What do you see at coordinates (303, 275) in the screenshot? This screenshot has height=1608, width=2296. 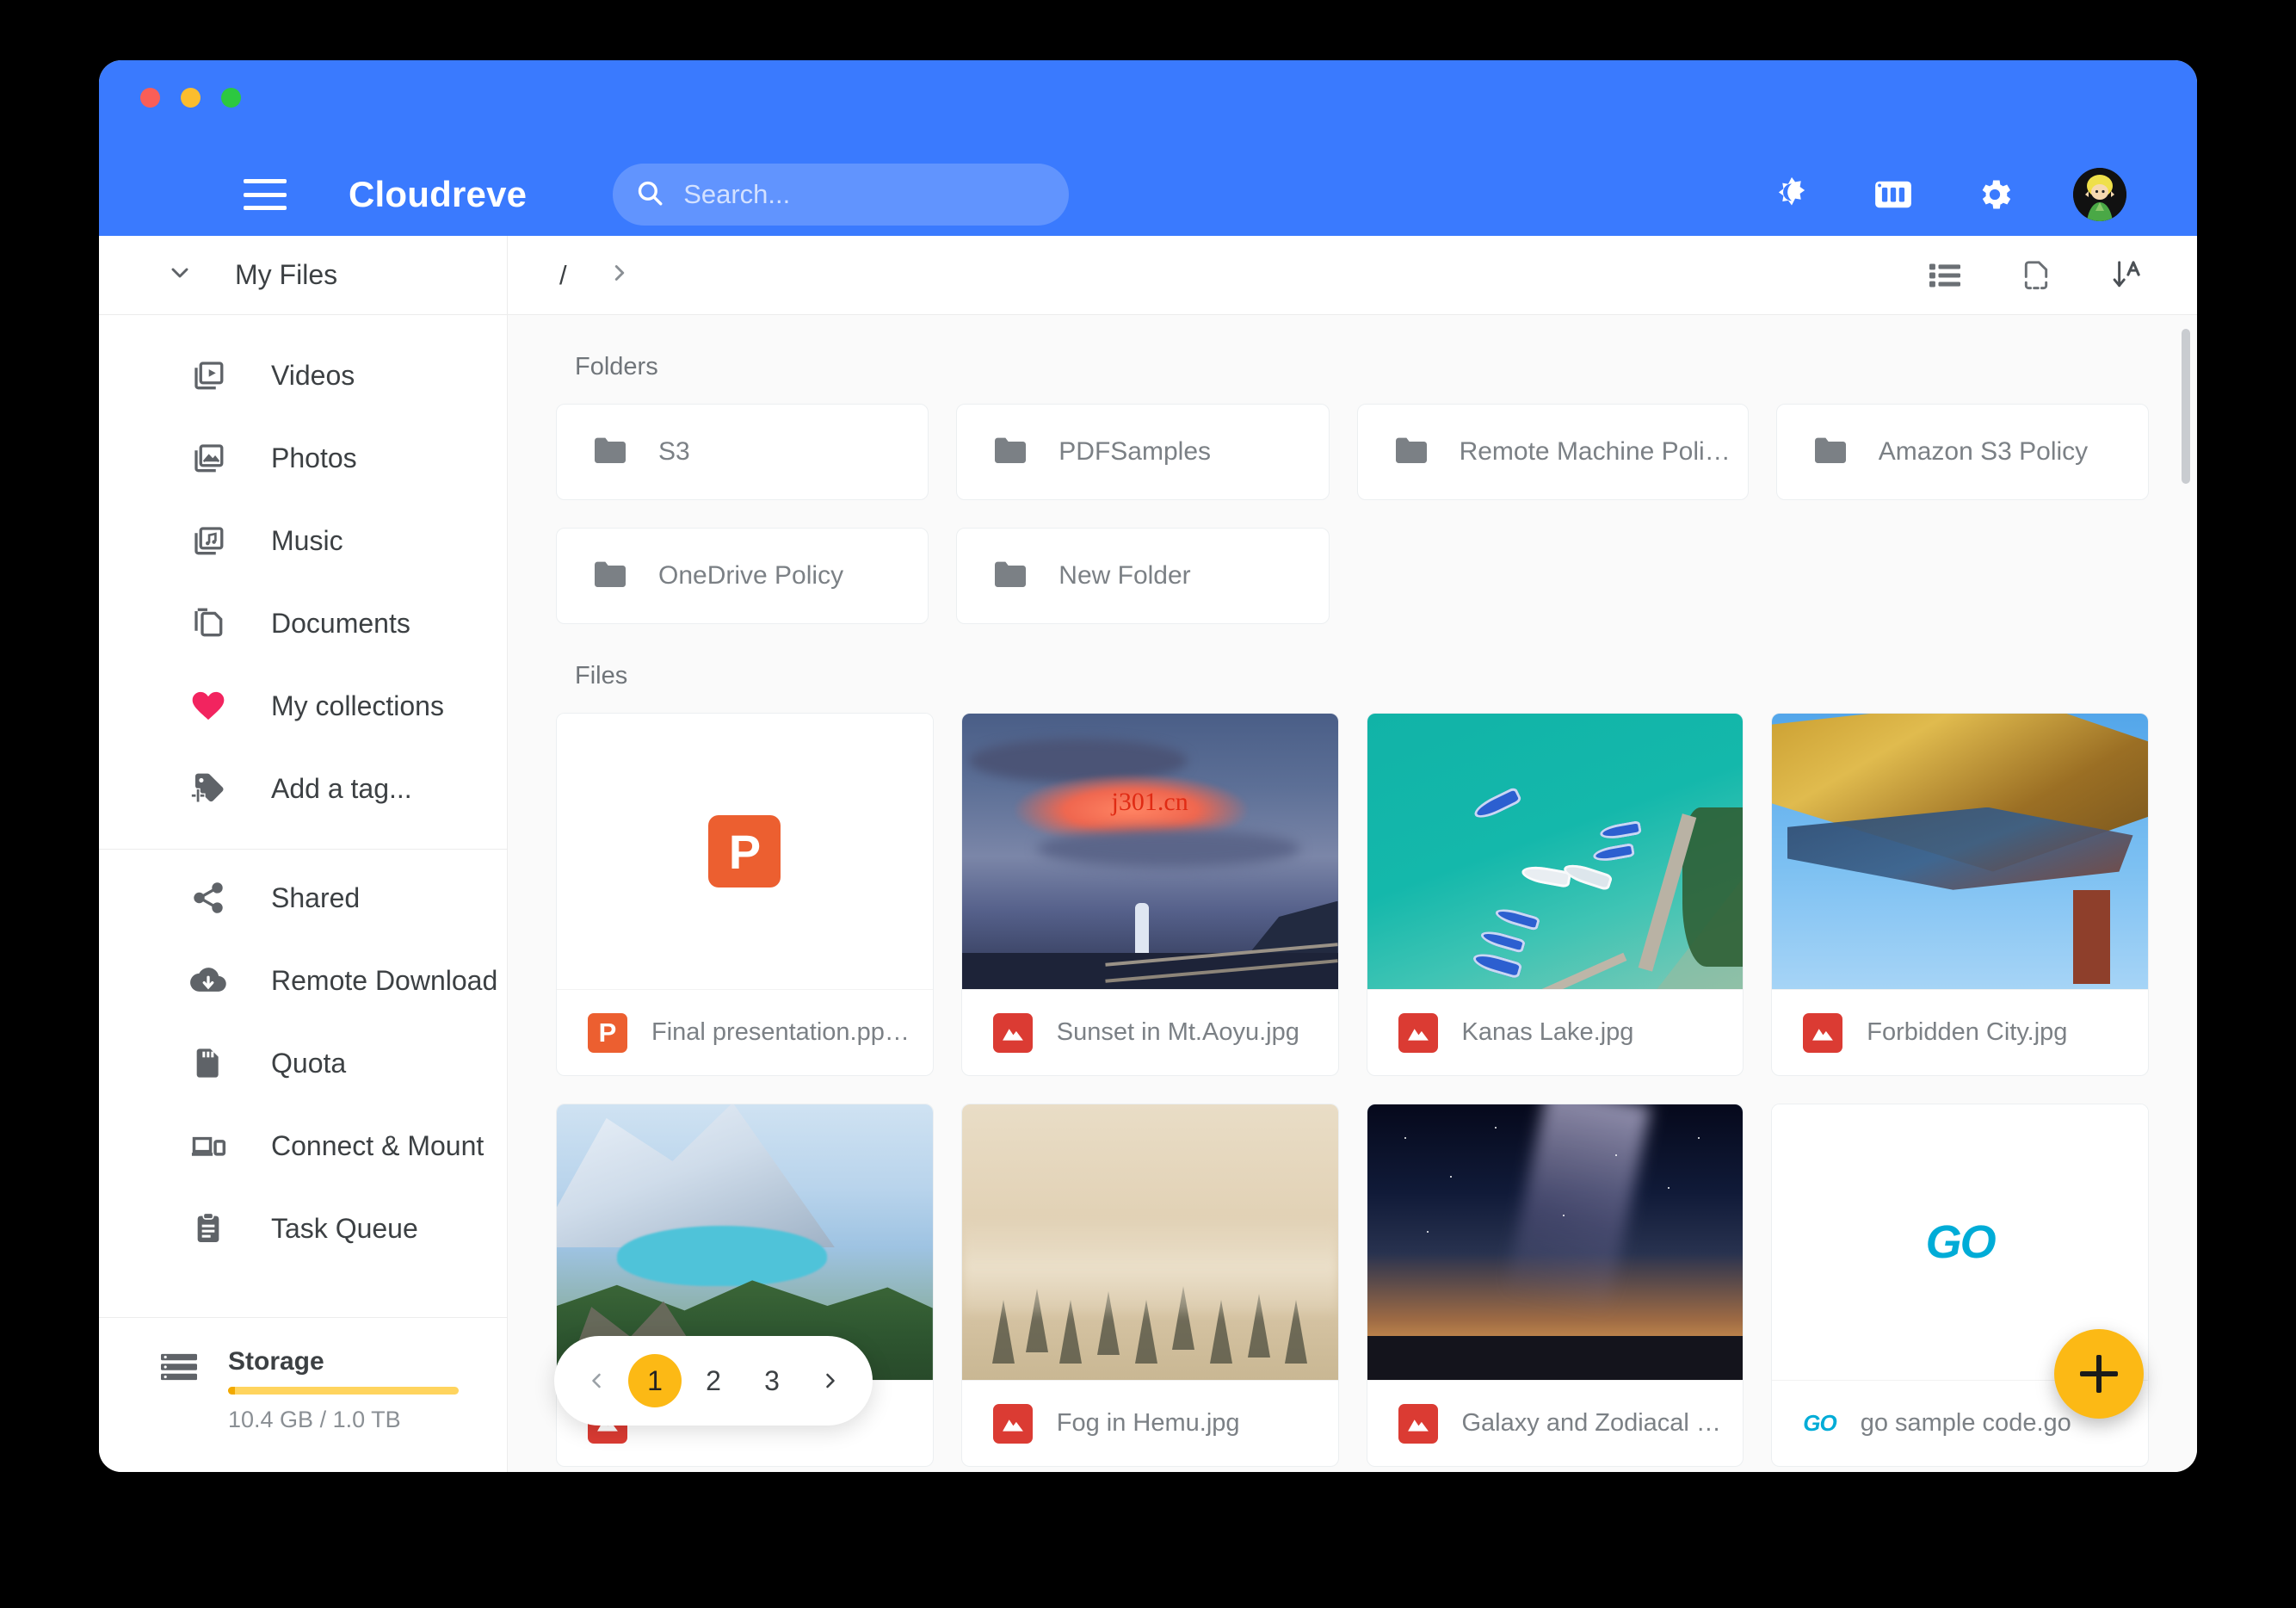 I see `sidebar-root-my-files: My Files` at bounding box center [303, 275].